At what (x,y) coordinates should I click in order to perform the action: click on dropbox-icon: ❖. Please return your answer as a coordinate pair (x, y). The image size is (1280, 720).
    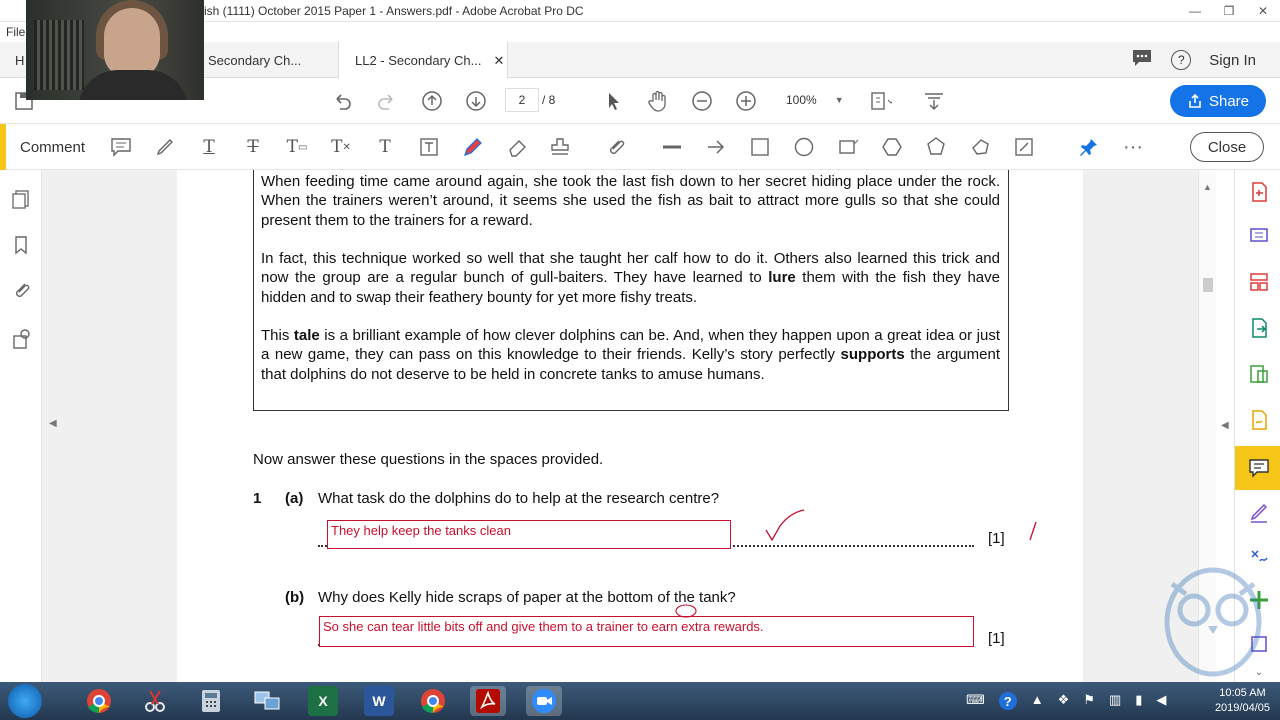
    Looking at the image, I should click on (1064, 701).